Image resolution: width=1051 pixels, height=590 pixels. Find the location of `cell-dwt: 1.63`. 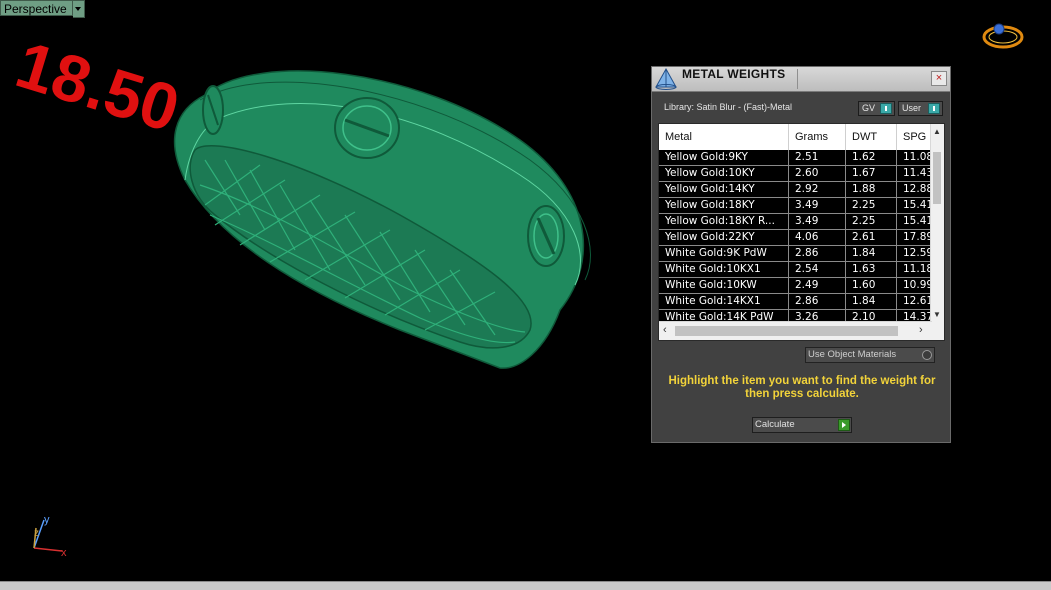

cell-dwt: 1.63 is located at coordinates (871, 269).